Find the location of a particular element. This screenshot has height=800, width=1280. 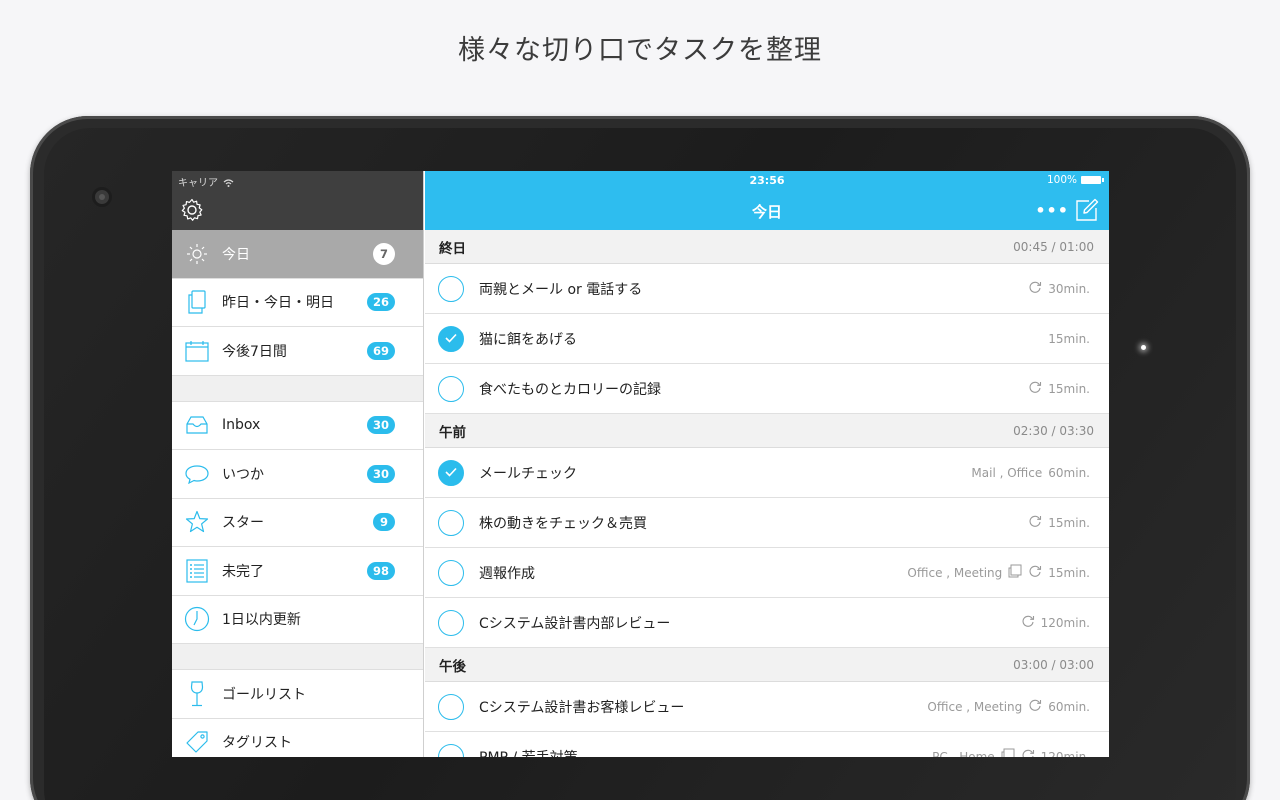

task-title: 猫に餌をあげる is located at coordinates (528, 339).